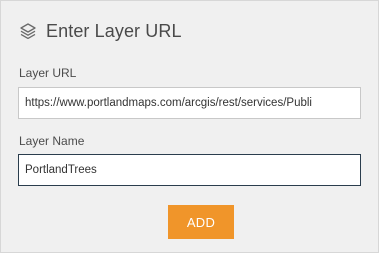 Image resolution: width=379 pixels, height=253 pixels. Describe the element at coordinates (48, 73) in the screenshot. I see `layer-url-label: Layer URL` at that location.